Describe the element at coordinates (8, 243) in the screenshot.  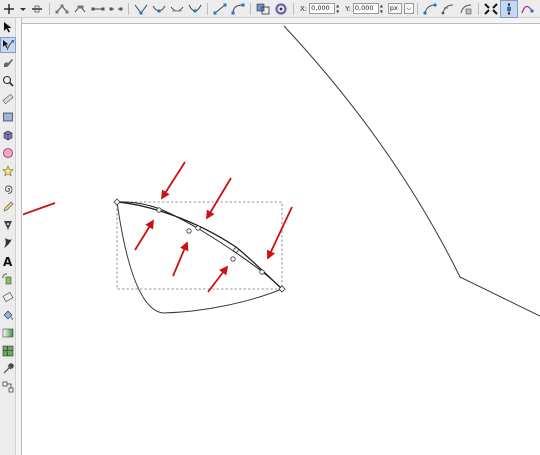
I see `calligraphy-tool-icon` at that location.